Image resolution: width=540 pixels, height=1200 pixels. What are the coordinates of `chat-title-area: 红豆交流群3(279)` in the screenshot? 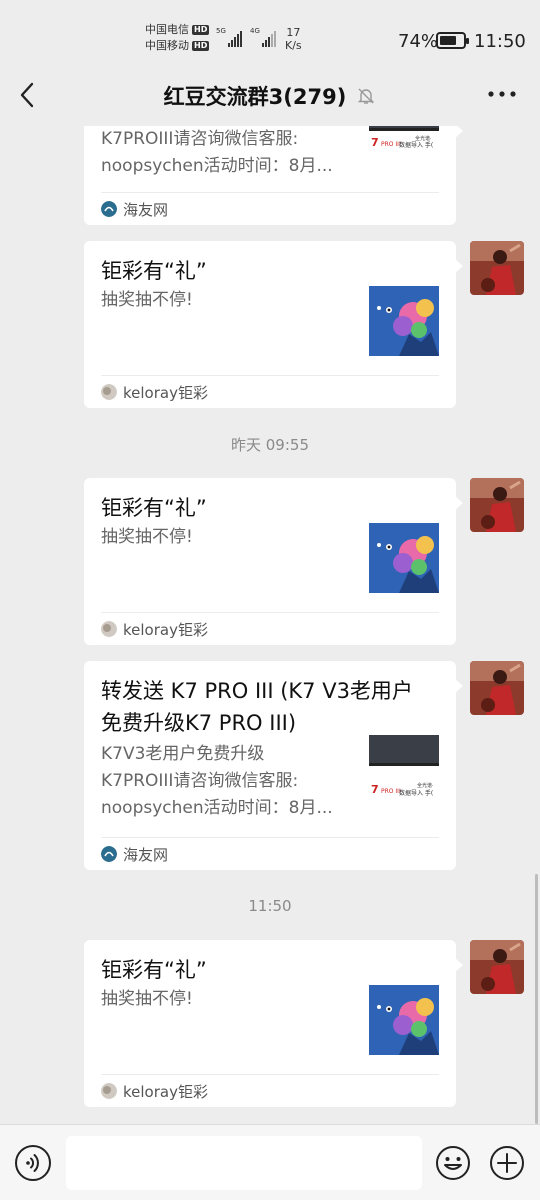 It's located at (270, 96).